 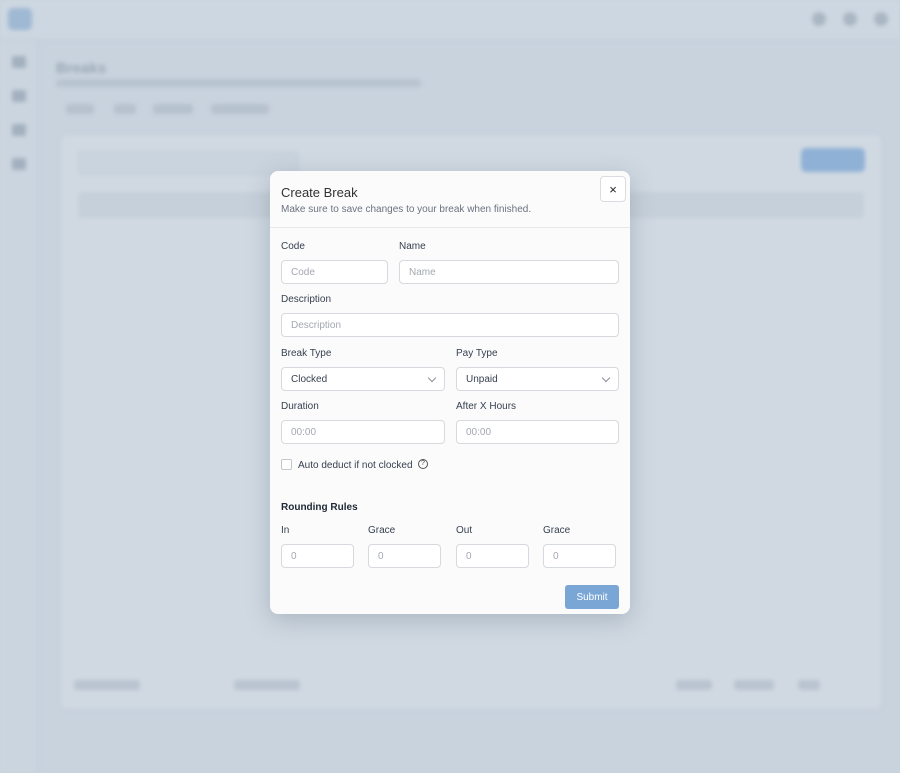 What do you see at coordinates (412, 246) in the screenshot?
I see `name-label: Name` at bounding box center [412, 246].